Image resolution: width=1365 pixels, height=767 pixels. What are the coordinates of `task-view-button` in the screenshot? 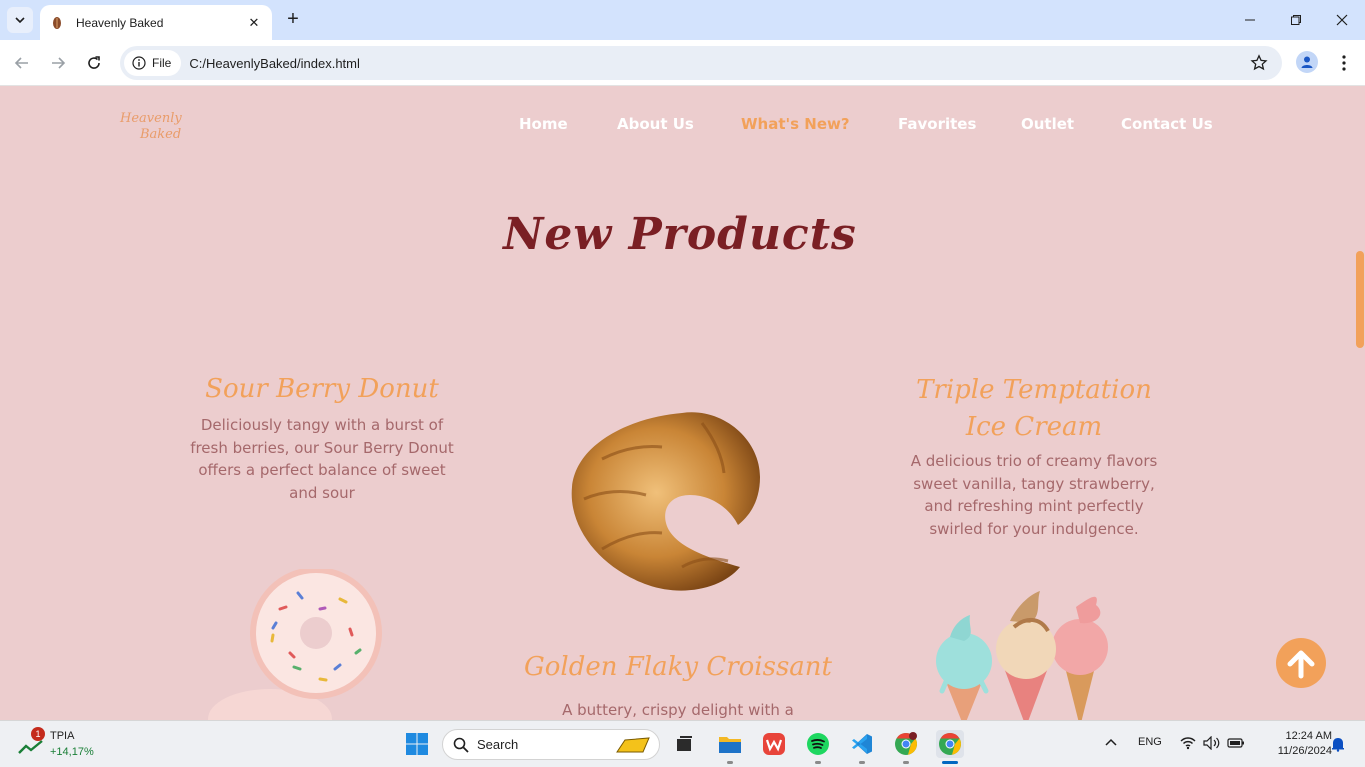 It's located at (684, 744).